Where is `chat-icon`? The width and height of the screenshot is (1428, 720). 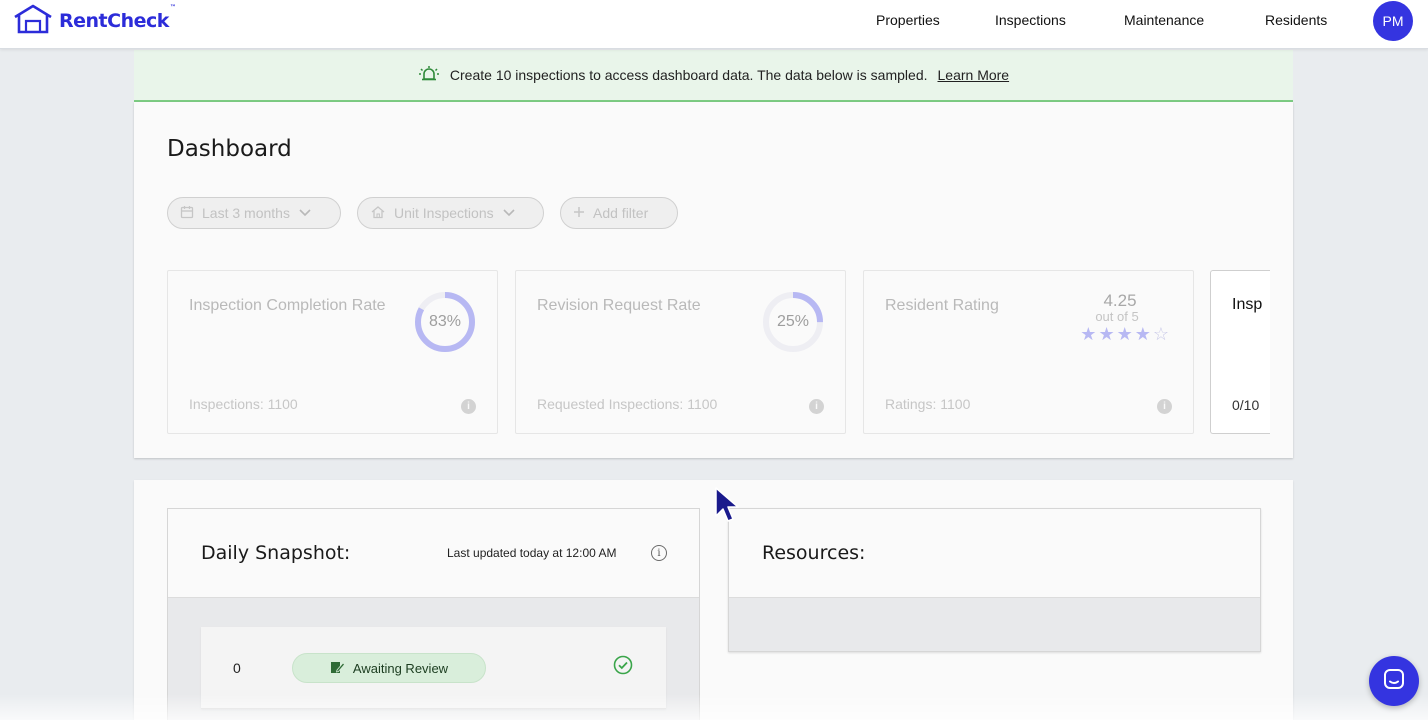 chat-icon is located at coordinates (1394, 681).